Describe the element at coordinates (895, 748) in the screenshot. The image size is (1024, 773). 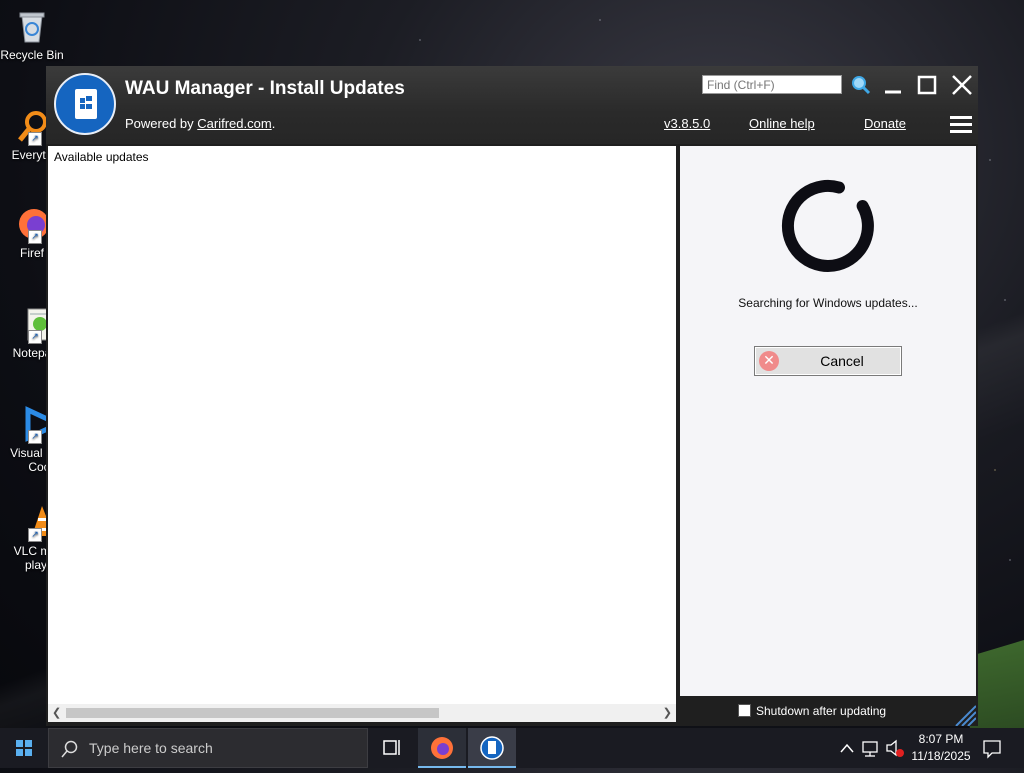
I see `volume-muted-icon` at that location.